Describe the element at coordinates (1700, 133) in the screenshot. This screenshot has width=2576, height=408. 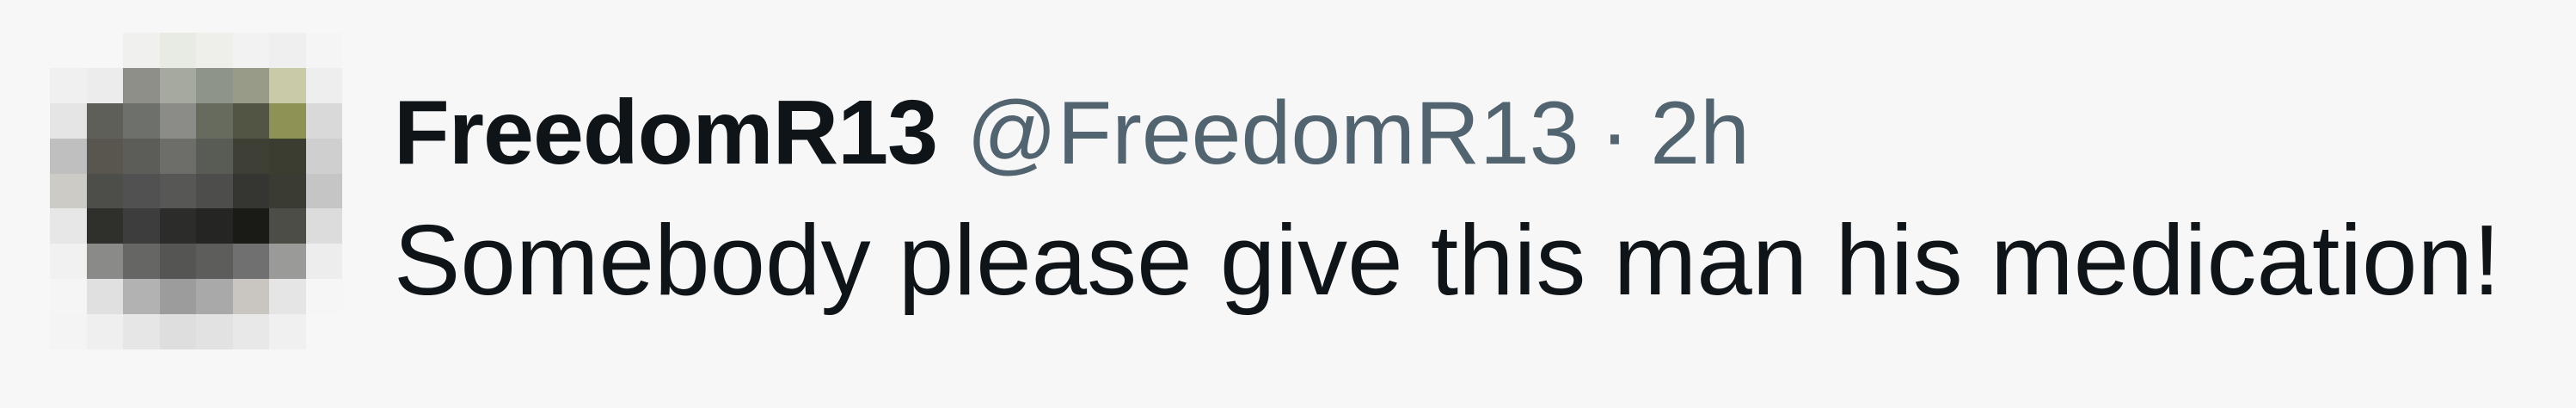
I see `timestamp: 2h` at that location.